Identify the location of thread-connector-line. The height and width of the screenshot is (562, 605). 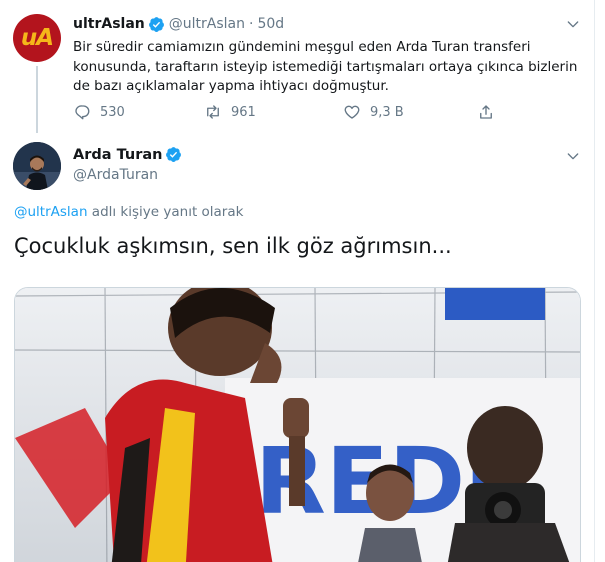
(37, 99).